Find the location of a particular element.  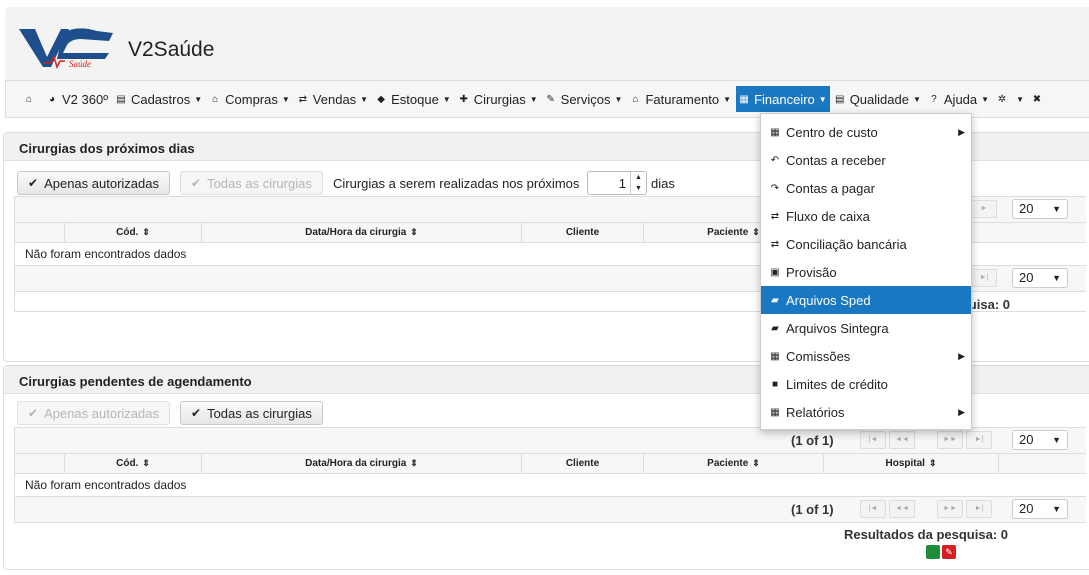

dropdown-label: Relatórios is located at coordinates (815, 412).